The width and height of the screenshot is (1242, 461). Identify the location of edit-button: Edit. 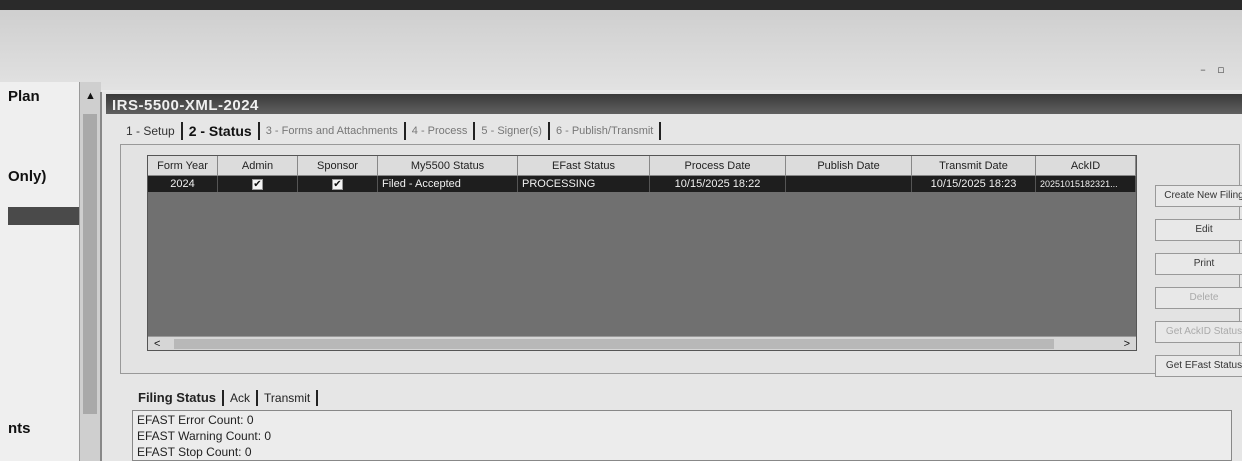
(1198, 230).